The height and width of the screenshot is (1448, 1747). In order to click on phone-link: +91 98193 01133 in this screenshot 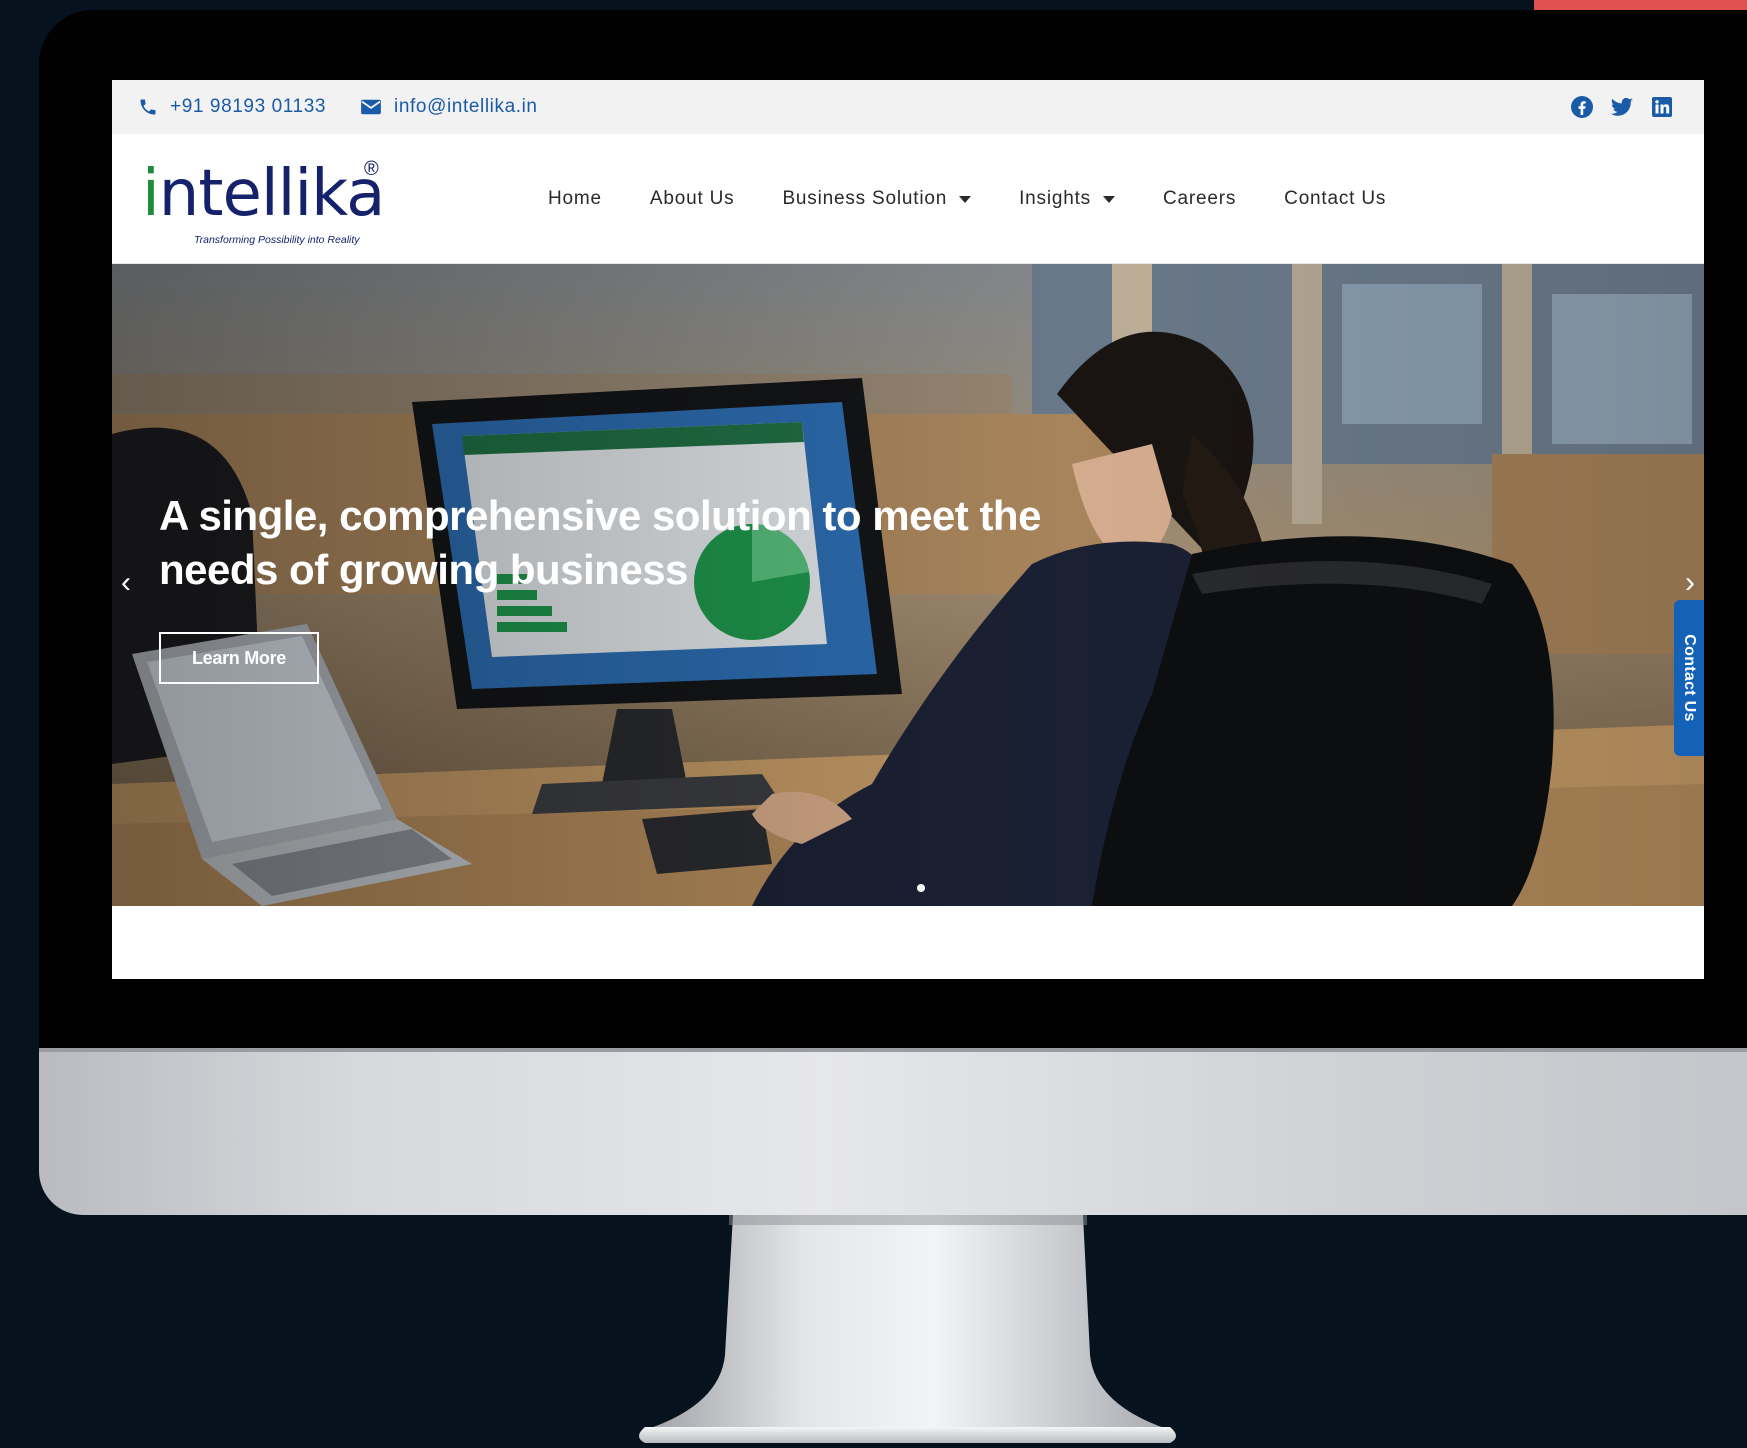, I will do `click(232, 107)`.